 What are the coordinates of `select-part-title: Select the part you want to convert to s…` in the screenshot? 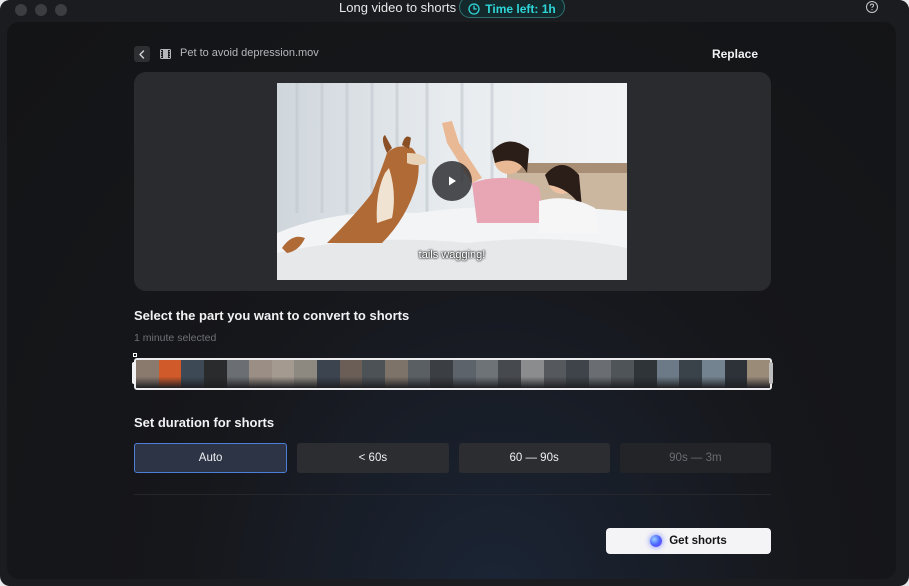 It's located at (272, 315).